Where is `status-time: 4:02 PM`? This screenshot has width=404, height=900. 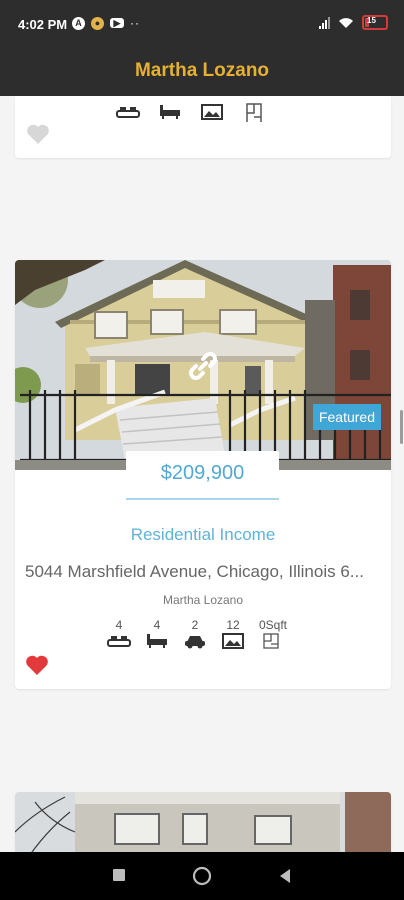 status-time: 4:02 PM is located at coordinates (43, 24).